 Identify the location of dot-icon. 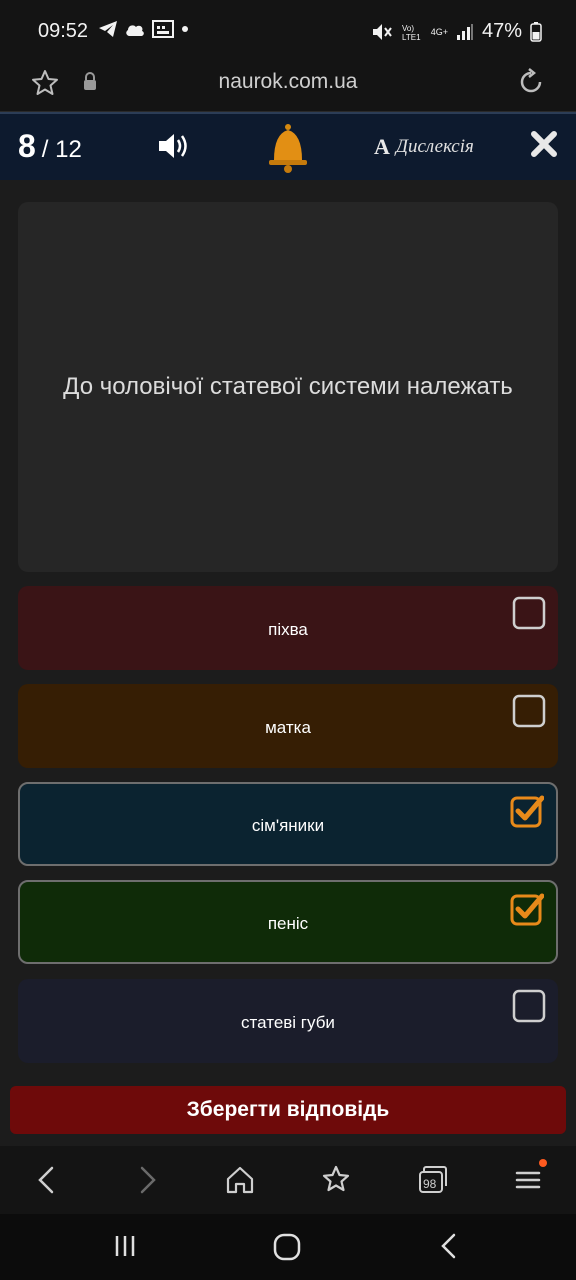
(185, 29).